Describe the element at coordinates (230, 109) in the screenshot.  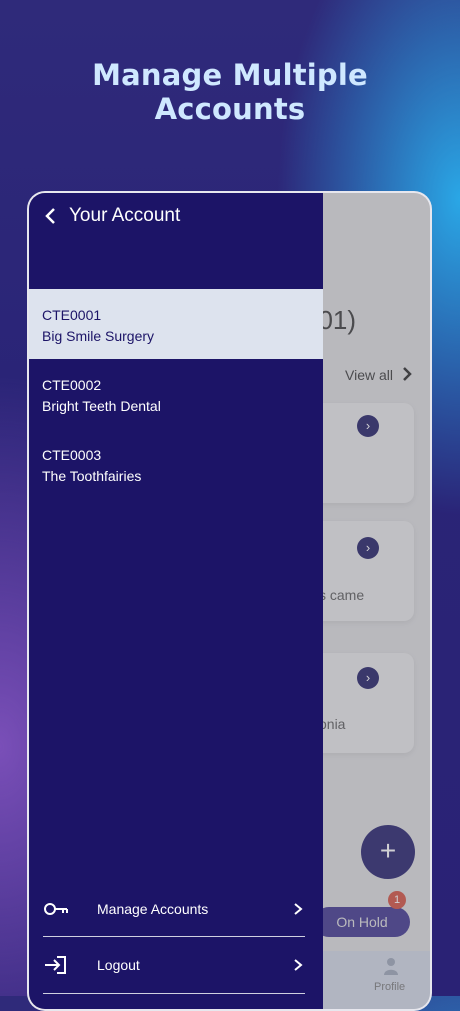
I see `headline-line-2: Accounts` at that location.